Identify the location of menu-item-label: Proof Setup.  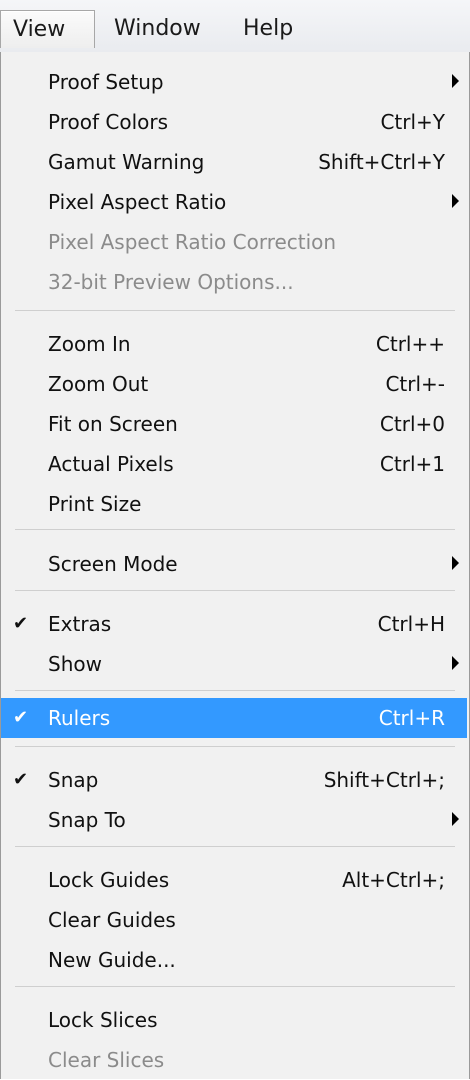
(106, 82).